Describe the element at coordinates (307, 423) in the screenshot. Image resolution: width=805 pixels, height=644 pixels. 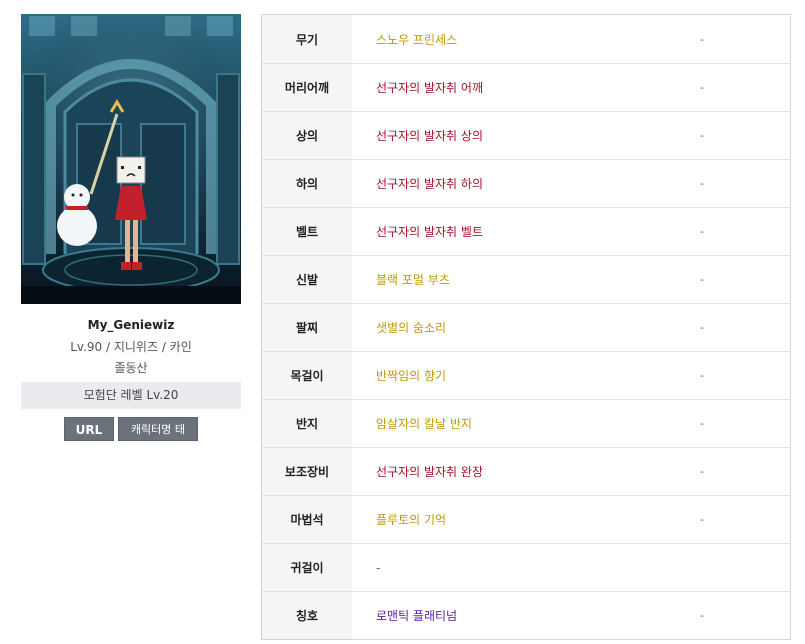
I see `equipment-slot-label: 반지` at that location.